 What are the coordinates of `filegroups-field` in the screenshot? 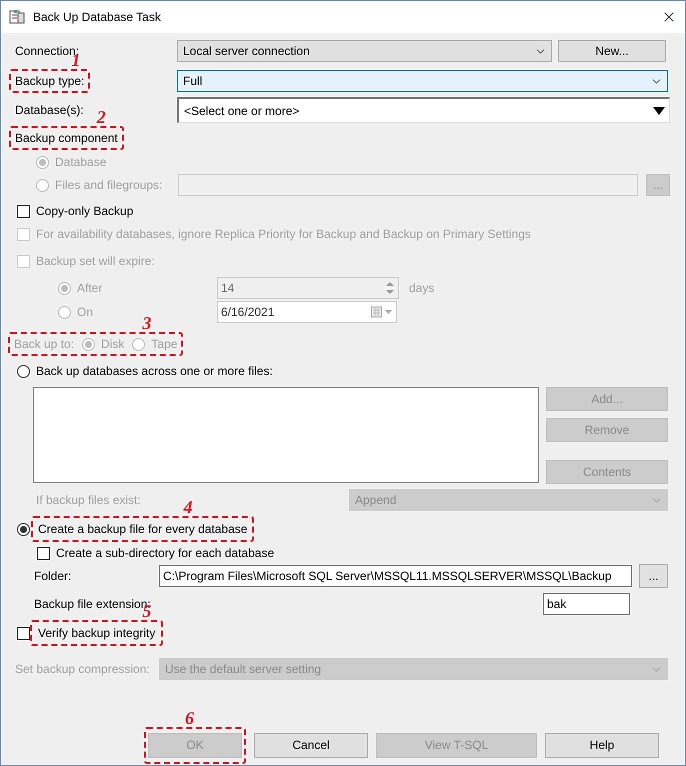 It's located at (408, 185).